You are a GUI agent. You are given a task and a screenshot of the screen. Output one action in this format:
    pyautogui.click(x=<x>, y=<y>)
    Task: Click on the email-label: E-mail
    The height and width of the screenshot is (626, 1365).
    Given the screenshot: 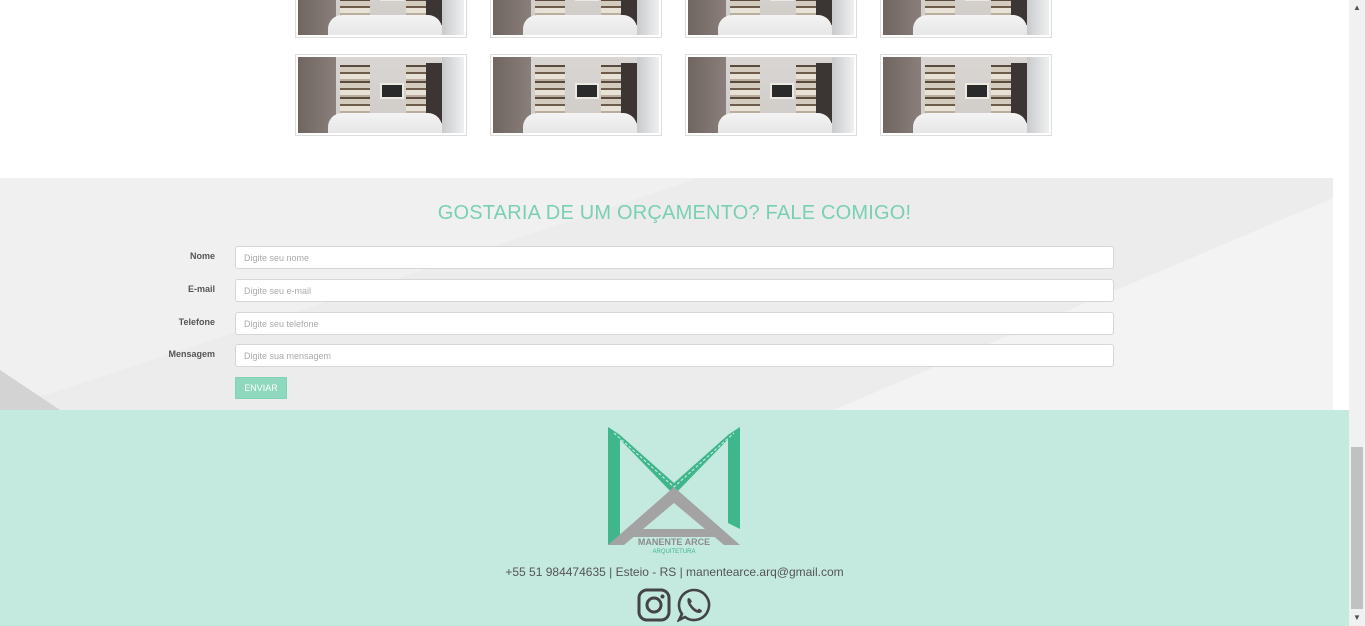 What is the action you would take?
    pyautogui.click(x=201, y=289)
    